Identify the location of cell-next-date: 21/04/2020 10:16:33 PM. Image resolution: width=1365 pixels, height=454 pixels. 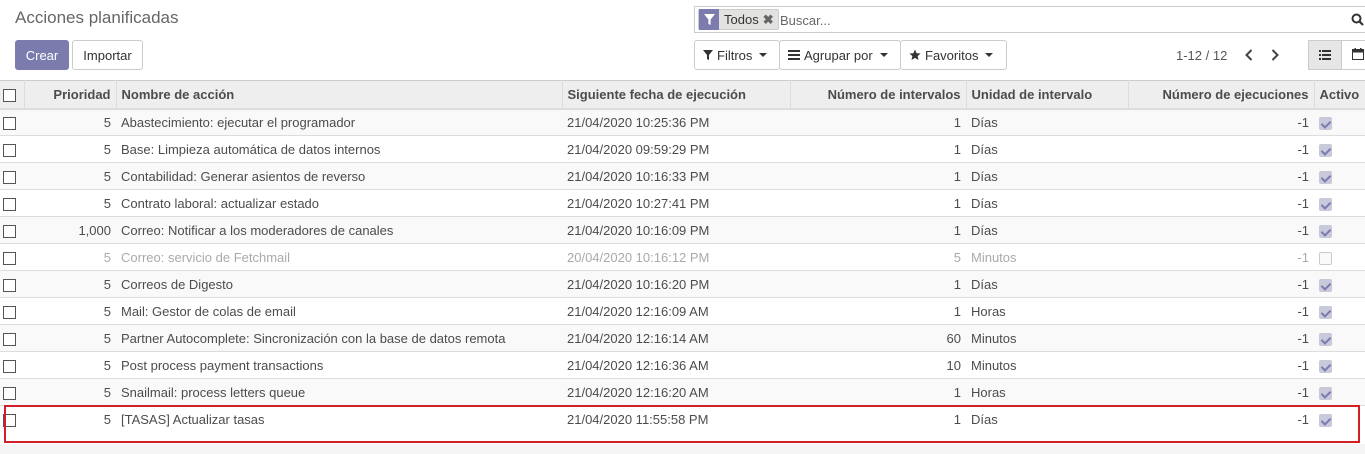
(638, 176).